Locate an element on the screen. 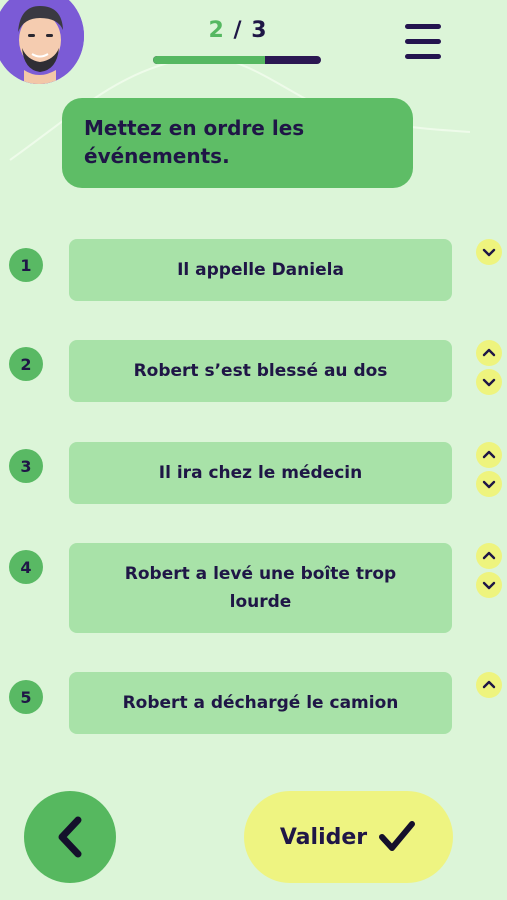  progress-bar is located at coordinates (237, 60).